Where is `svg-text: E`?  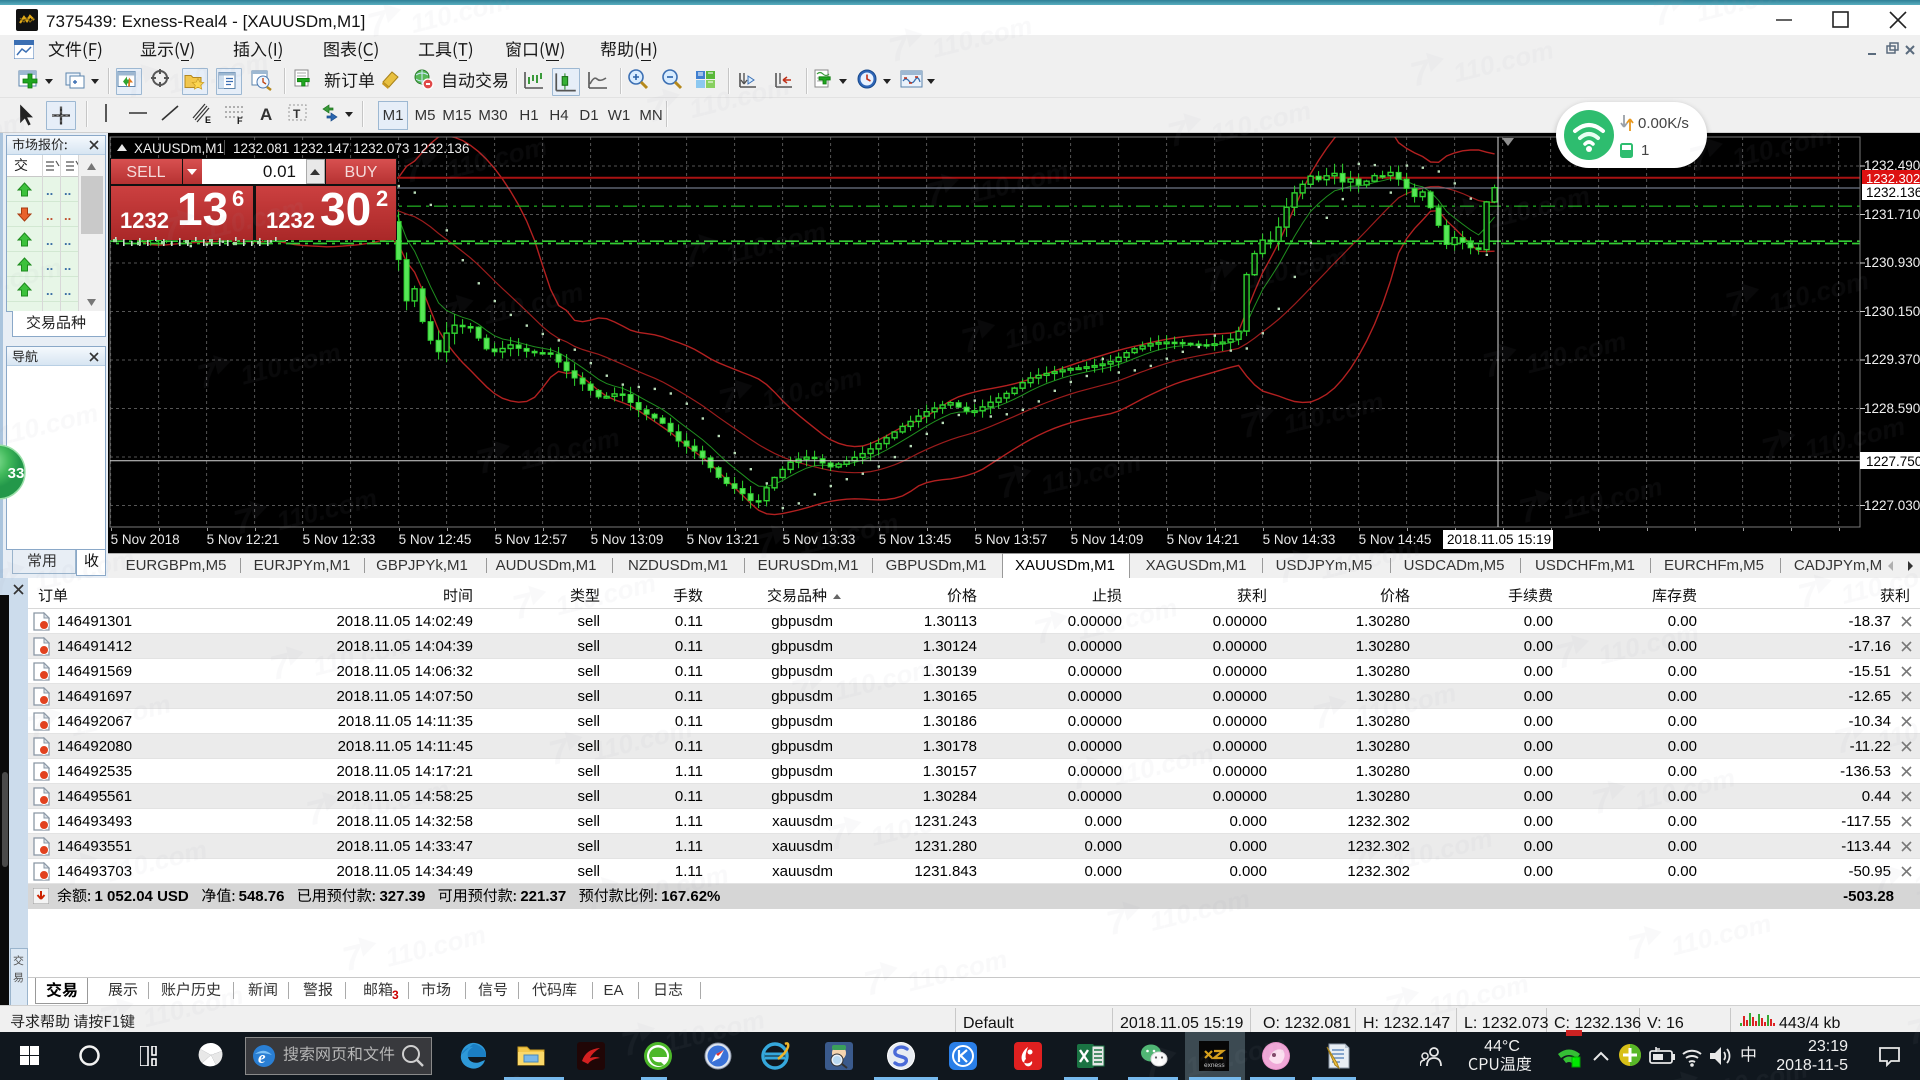 svg-text: E is located at coordinates (208, 120).